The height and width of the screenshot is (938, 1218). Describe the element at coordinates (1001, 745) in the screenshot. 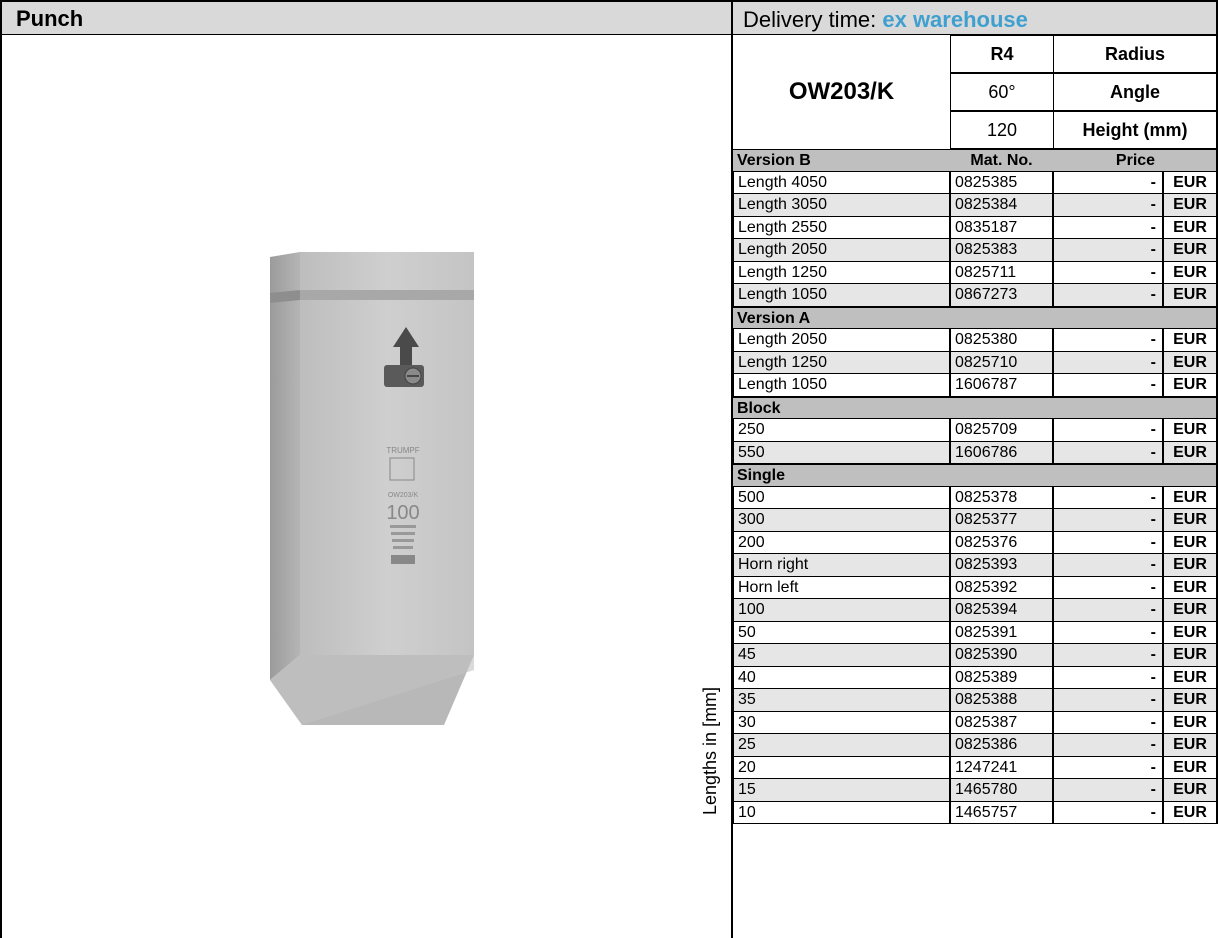

I see `material-number: 0825386` at that location.